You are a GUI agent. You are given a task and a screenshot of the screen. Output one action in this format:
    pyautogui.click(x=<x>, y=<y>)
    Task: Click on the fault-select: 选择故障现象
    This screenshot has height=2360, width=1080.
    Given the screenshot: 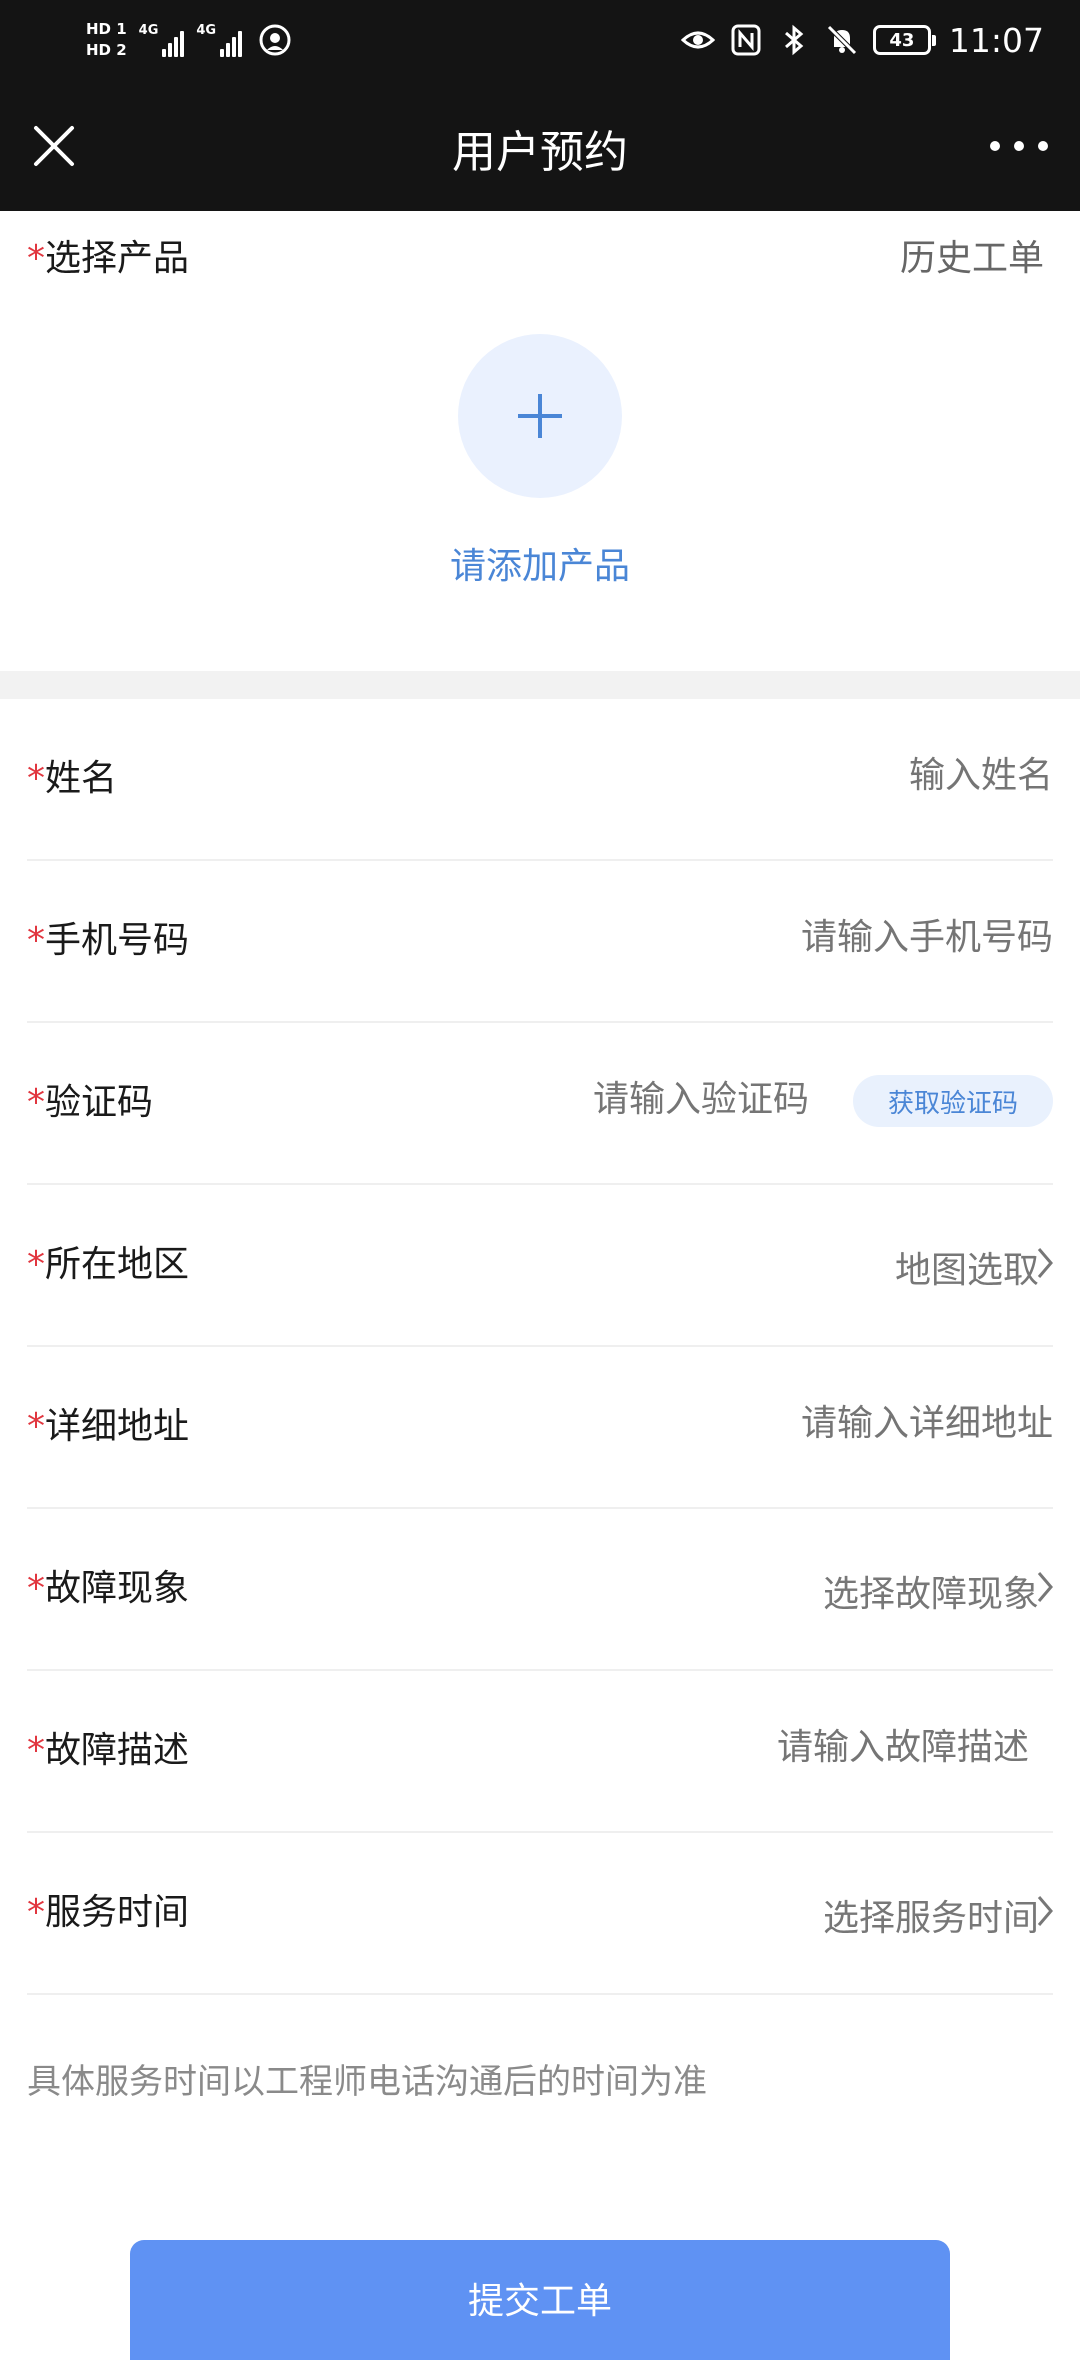 What is the action you would take?
    pyautogui.click(x=829, y=1591)
    